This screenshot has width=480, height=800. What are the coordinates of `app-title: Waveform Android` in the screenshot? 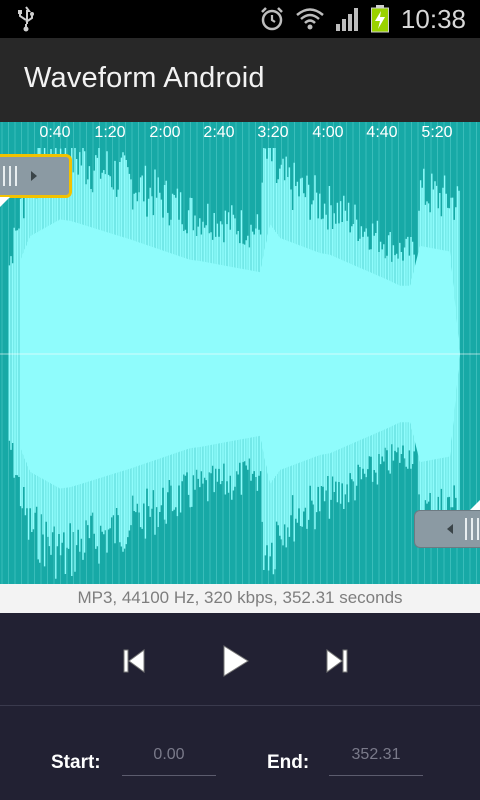 It's located at (144, 78).